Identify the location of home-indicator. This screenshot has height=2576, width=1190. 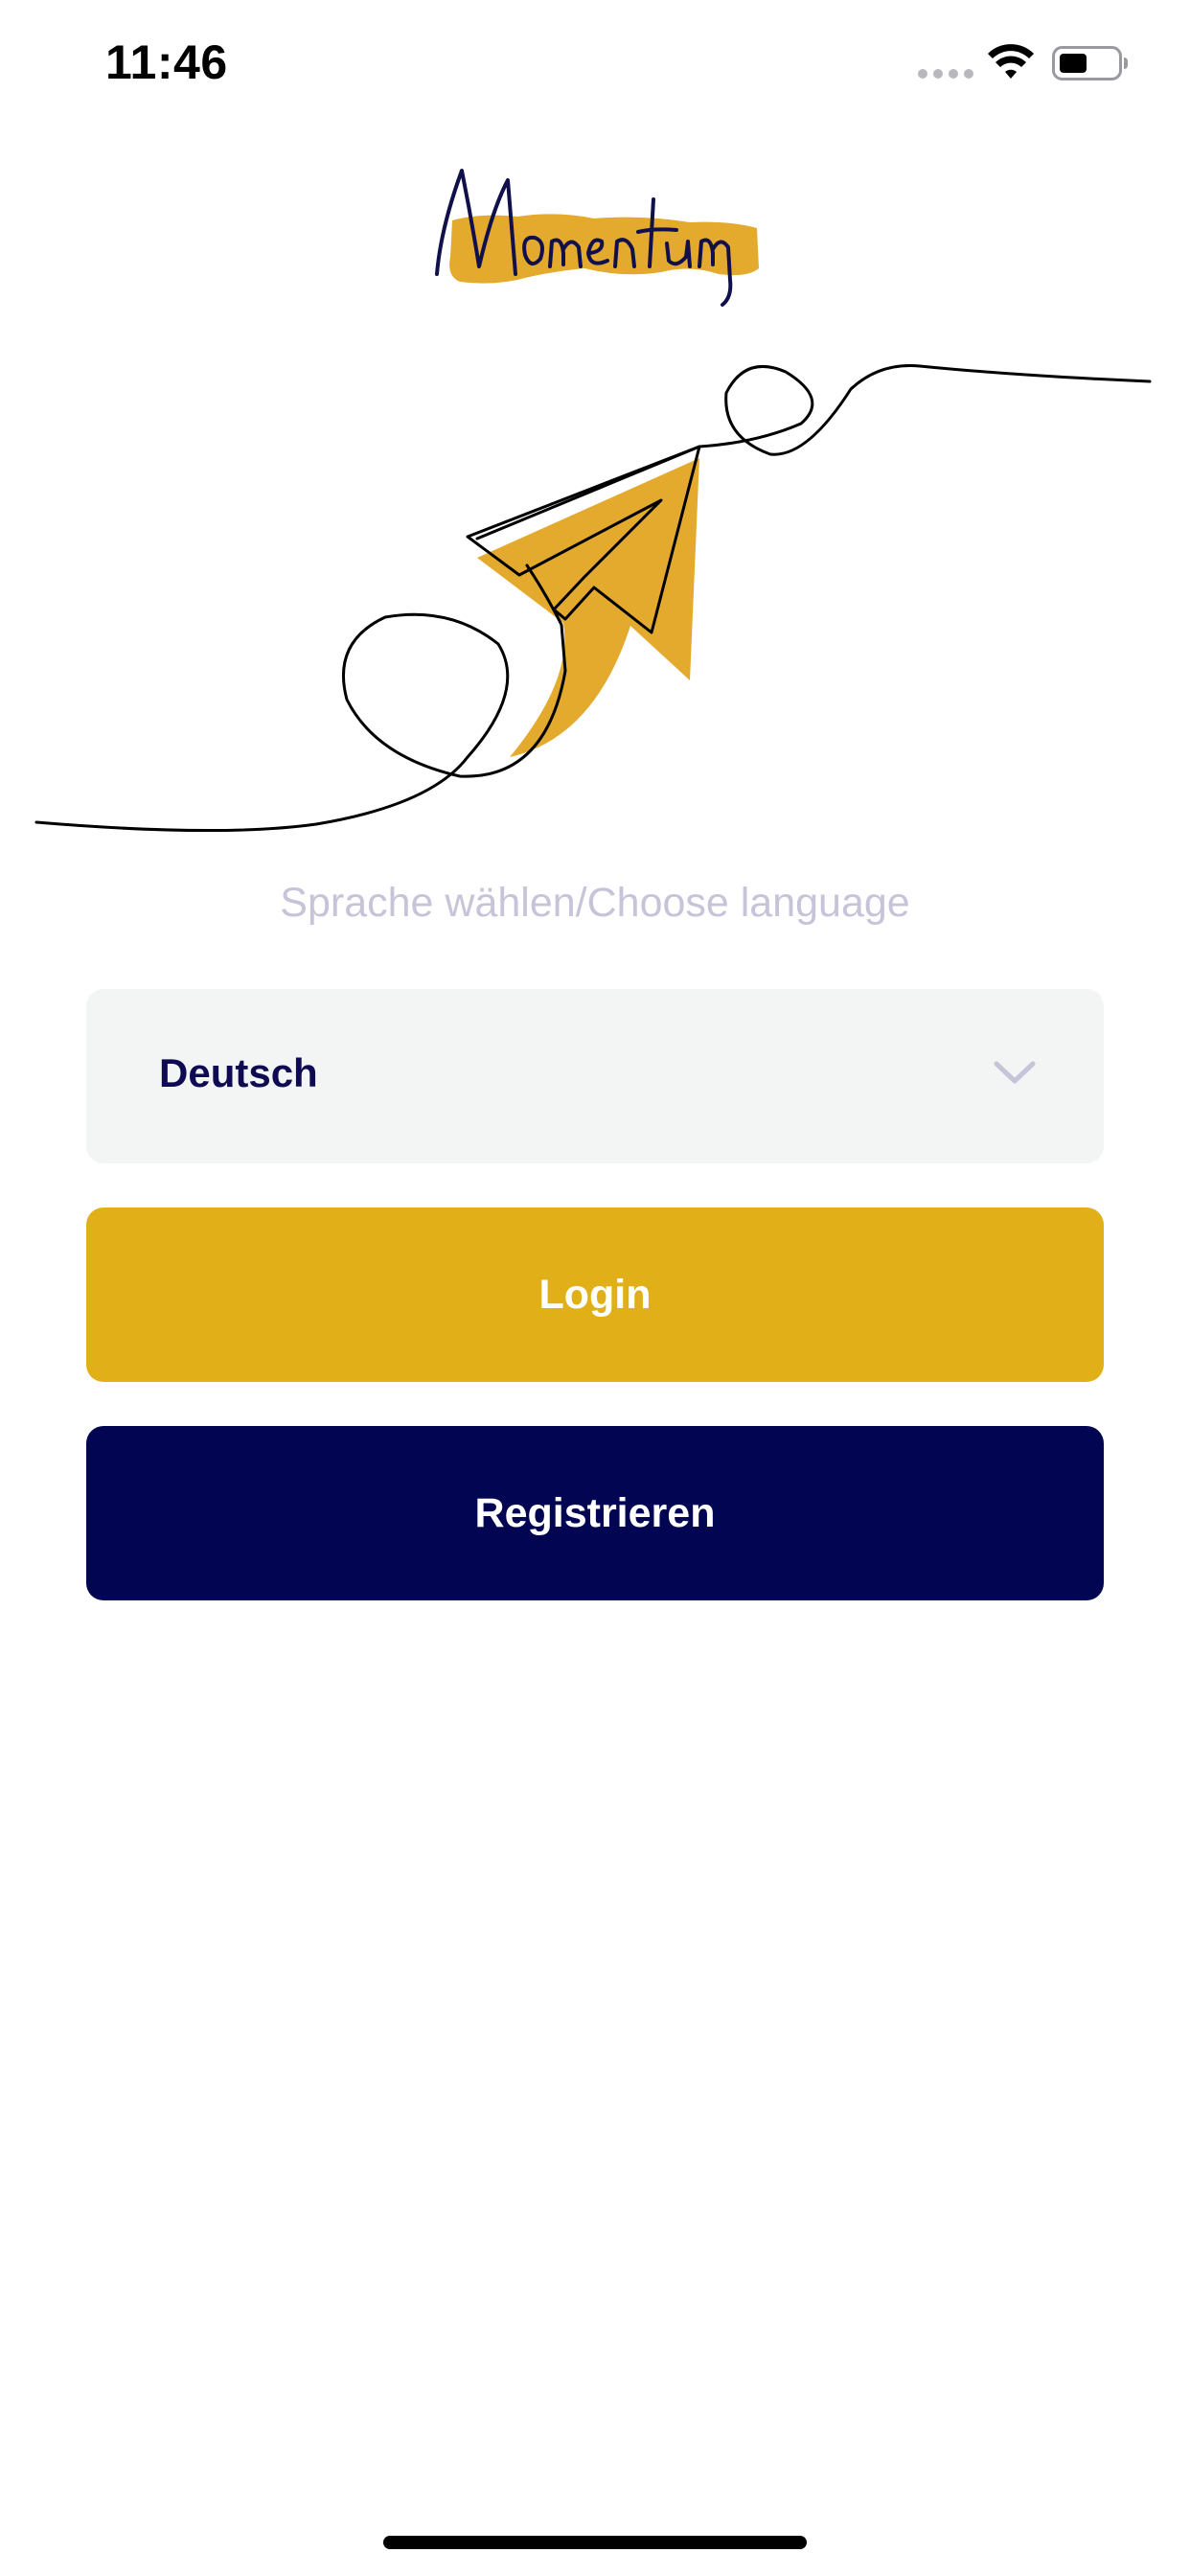
(595, 2542).